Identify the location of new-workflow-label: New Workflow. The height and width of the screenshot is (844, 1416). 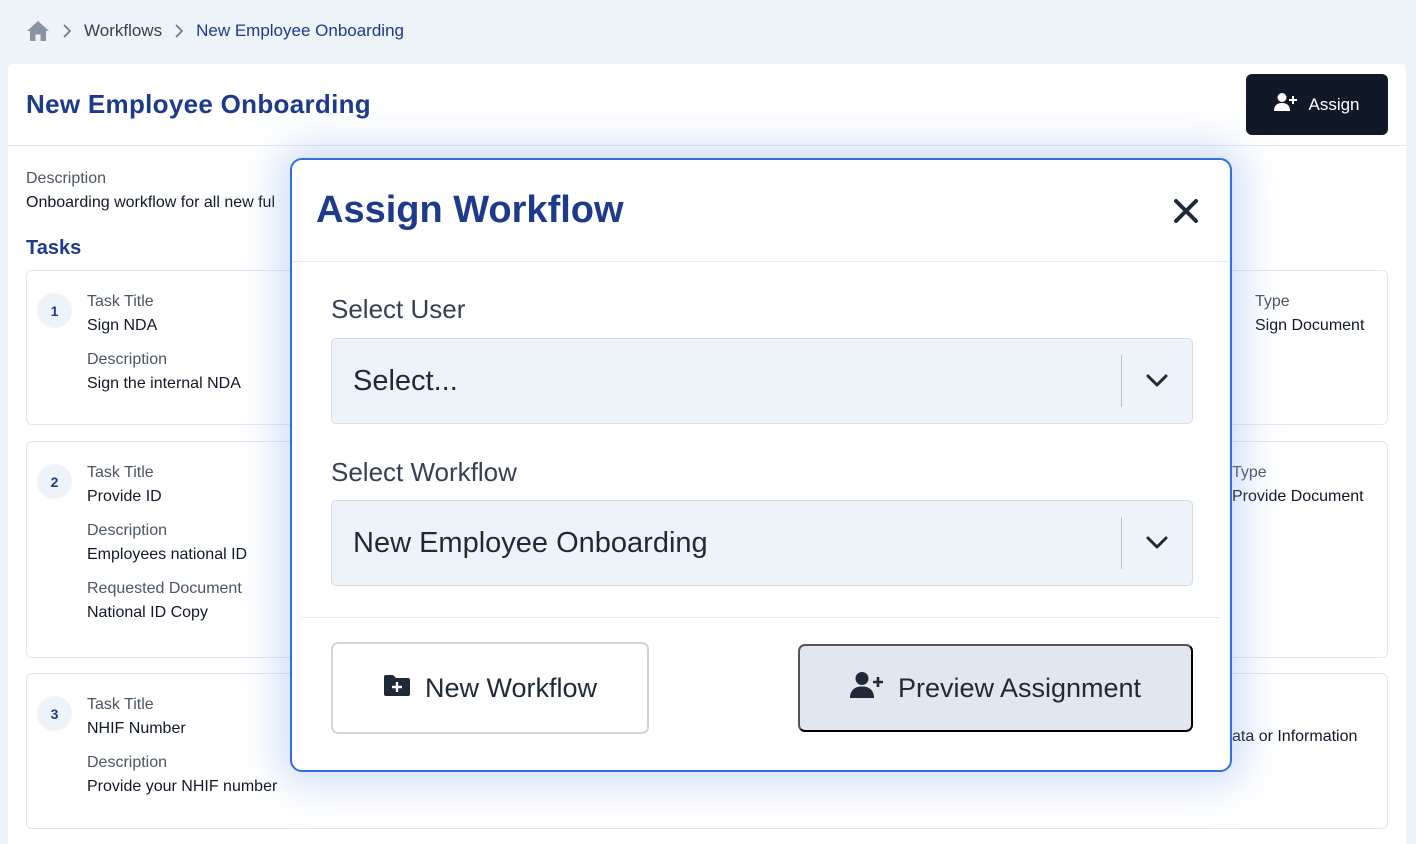
(511, 687).